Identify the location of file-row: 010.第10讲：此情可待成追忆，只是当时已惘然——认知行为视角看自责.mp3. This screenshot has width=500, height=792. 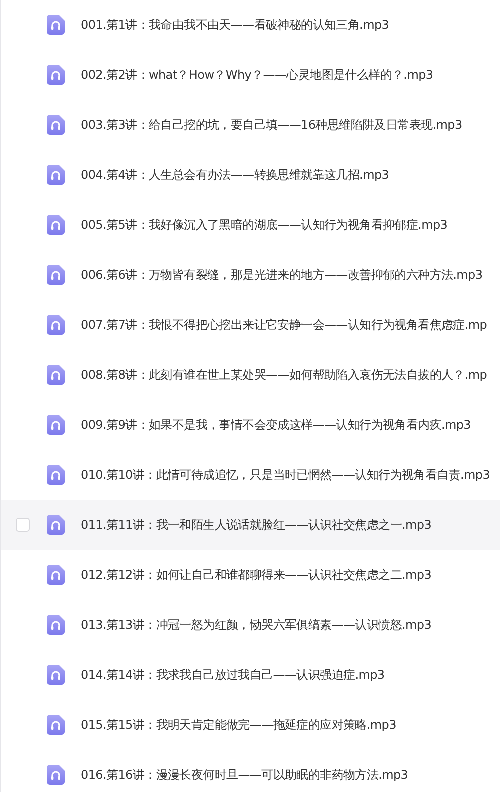
(250, 475).